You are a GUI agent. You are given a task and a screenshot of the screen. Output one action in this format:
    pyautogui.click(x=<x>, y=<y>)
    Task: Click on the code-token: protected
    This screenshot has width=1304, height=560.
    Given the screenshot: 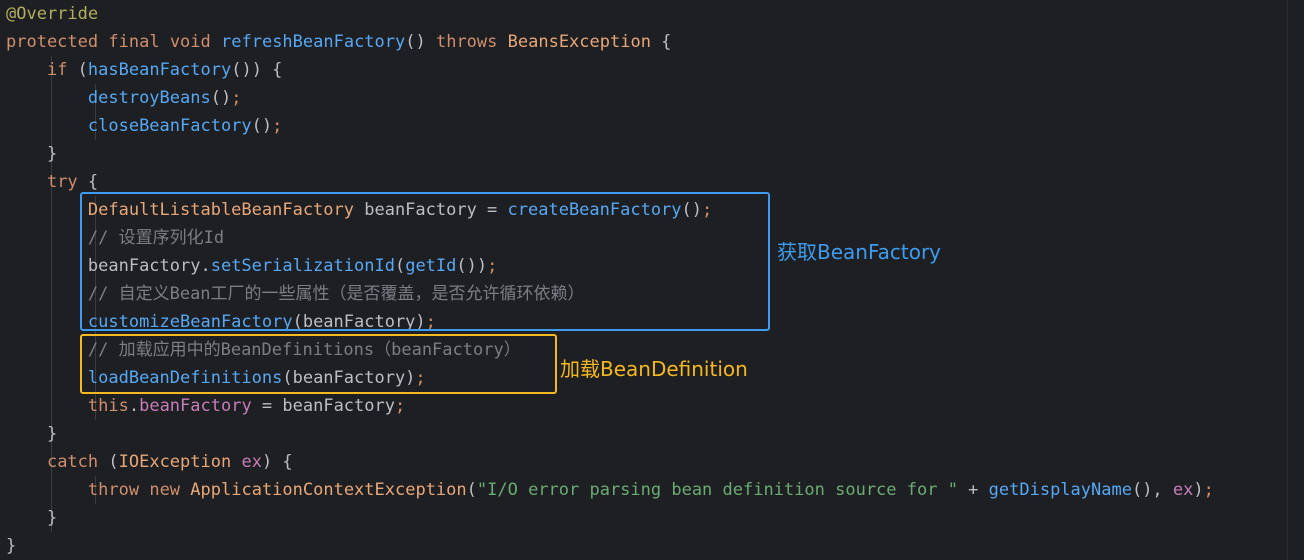 What is the action you would take?
    pyautogui.click(x=52, y=42)
    